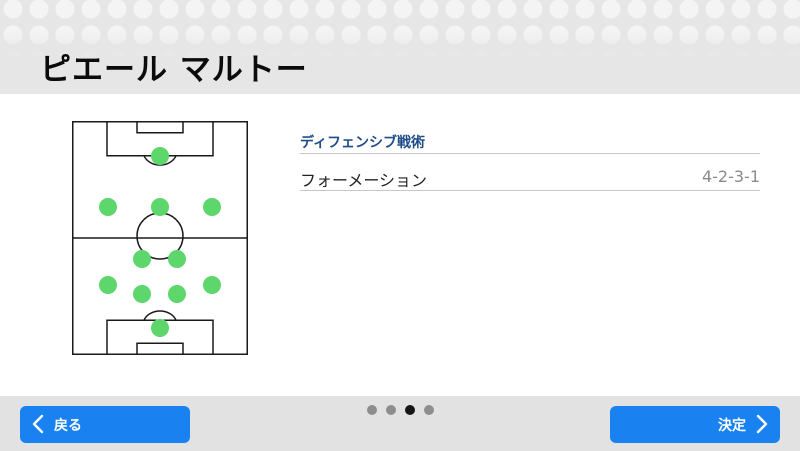  I want to click on row-divider, so click(530, 190).